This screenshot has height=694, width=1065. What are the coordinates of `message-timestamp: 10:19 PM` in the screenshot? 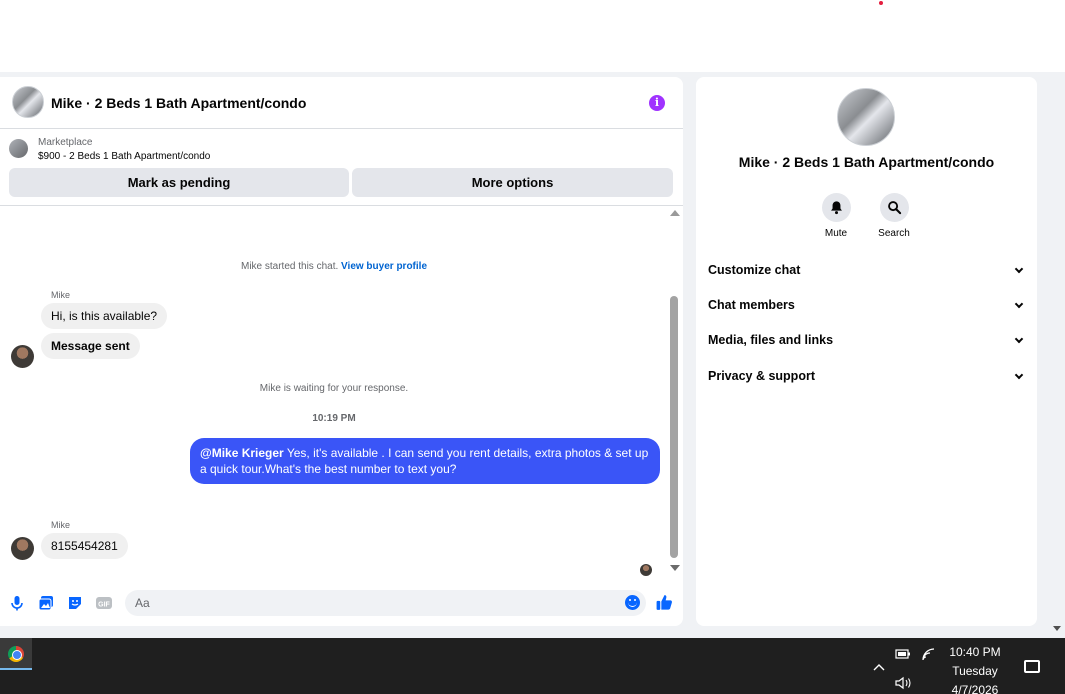 It's located at (334, 418).